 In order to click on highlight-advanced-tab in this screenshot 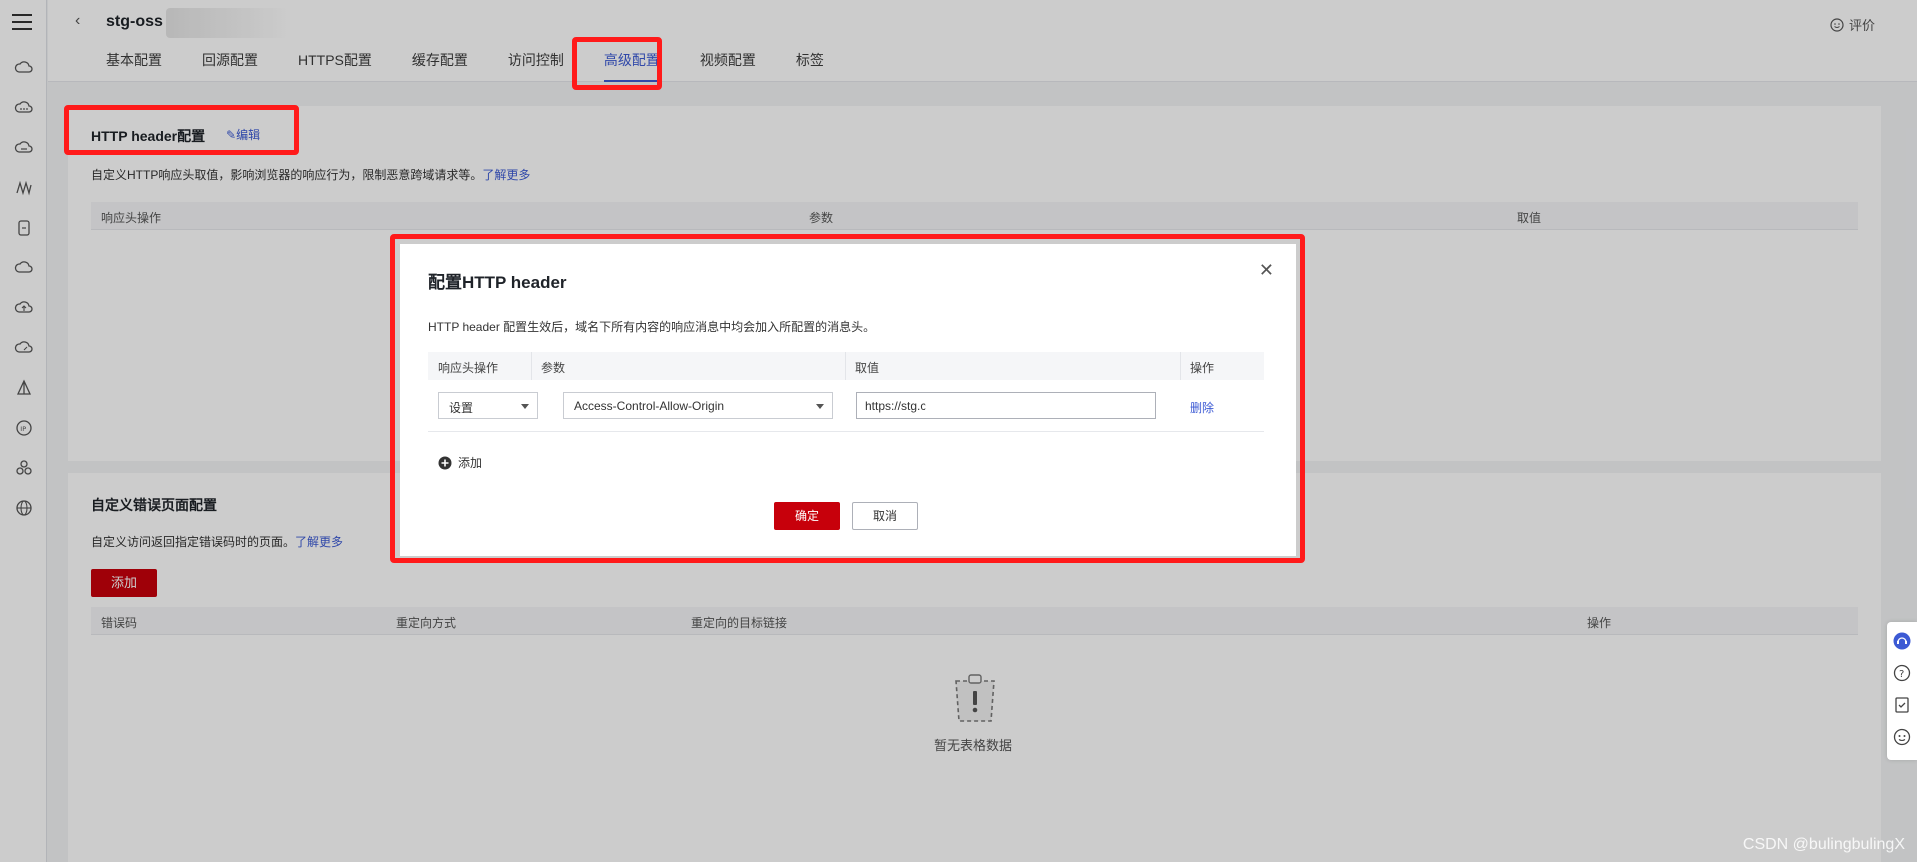, I will do `click(617, 63)`.